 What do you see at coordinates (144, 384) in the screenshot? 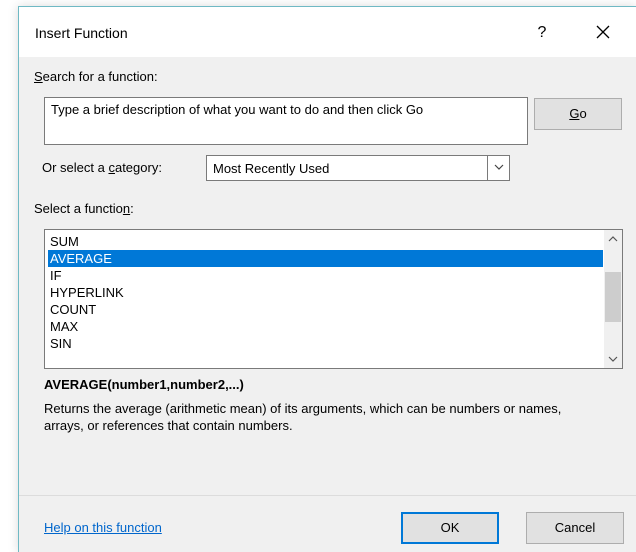
I see `function-syntax: AVERAGE(number1,number2,...)` at bounding box center [144, 384].